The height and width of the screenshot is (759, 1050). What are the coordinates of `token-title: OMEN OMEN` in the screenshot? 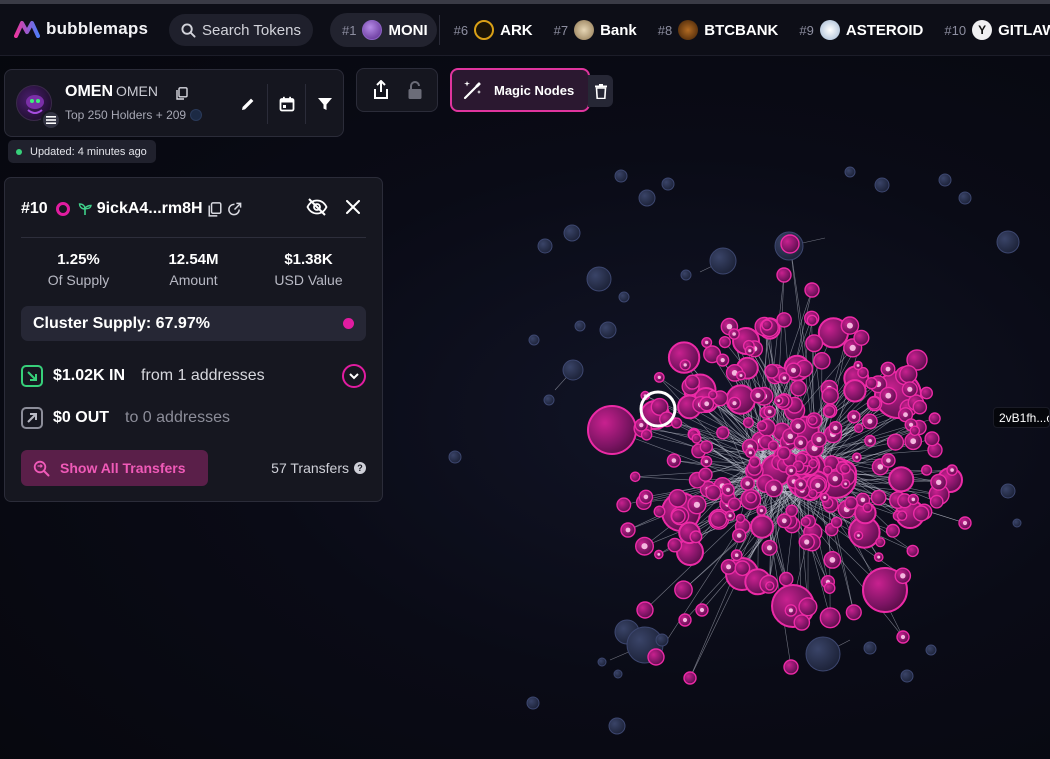 It's located at (111, 92).